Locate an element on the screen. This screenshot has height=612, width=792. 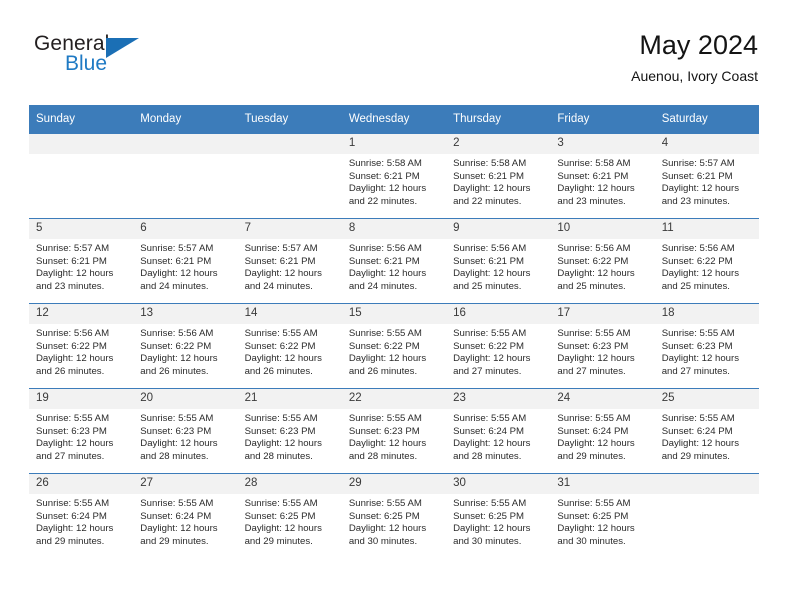
day-number: 21 is located at coordinates (289, 399).